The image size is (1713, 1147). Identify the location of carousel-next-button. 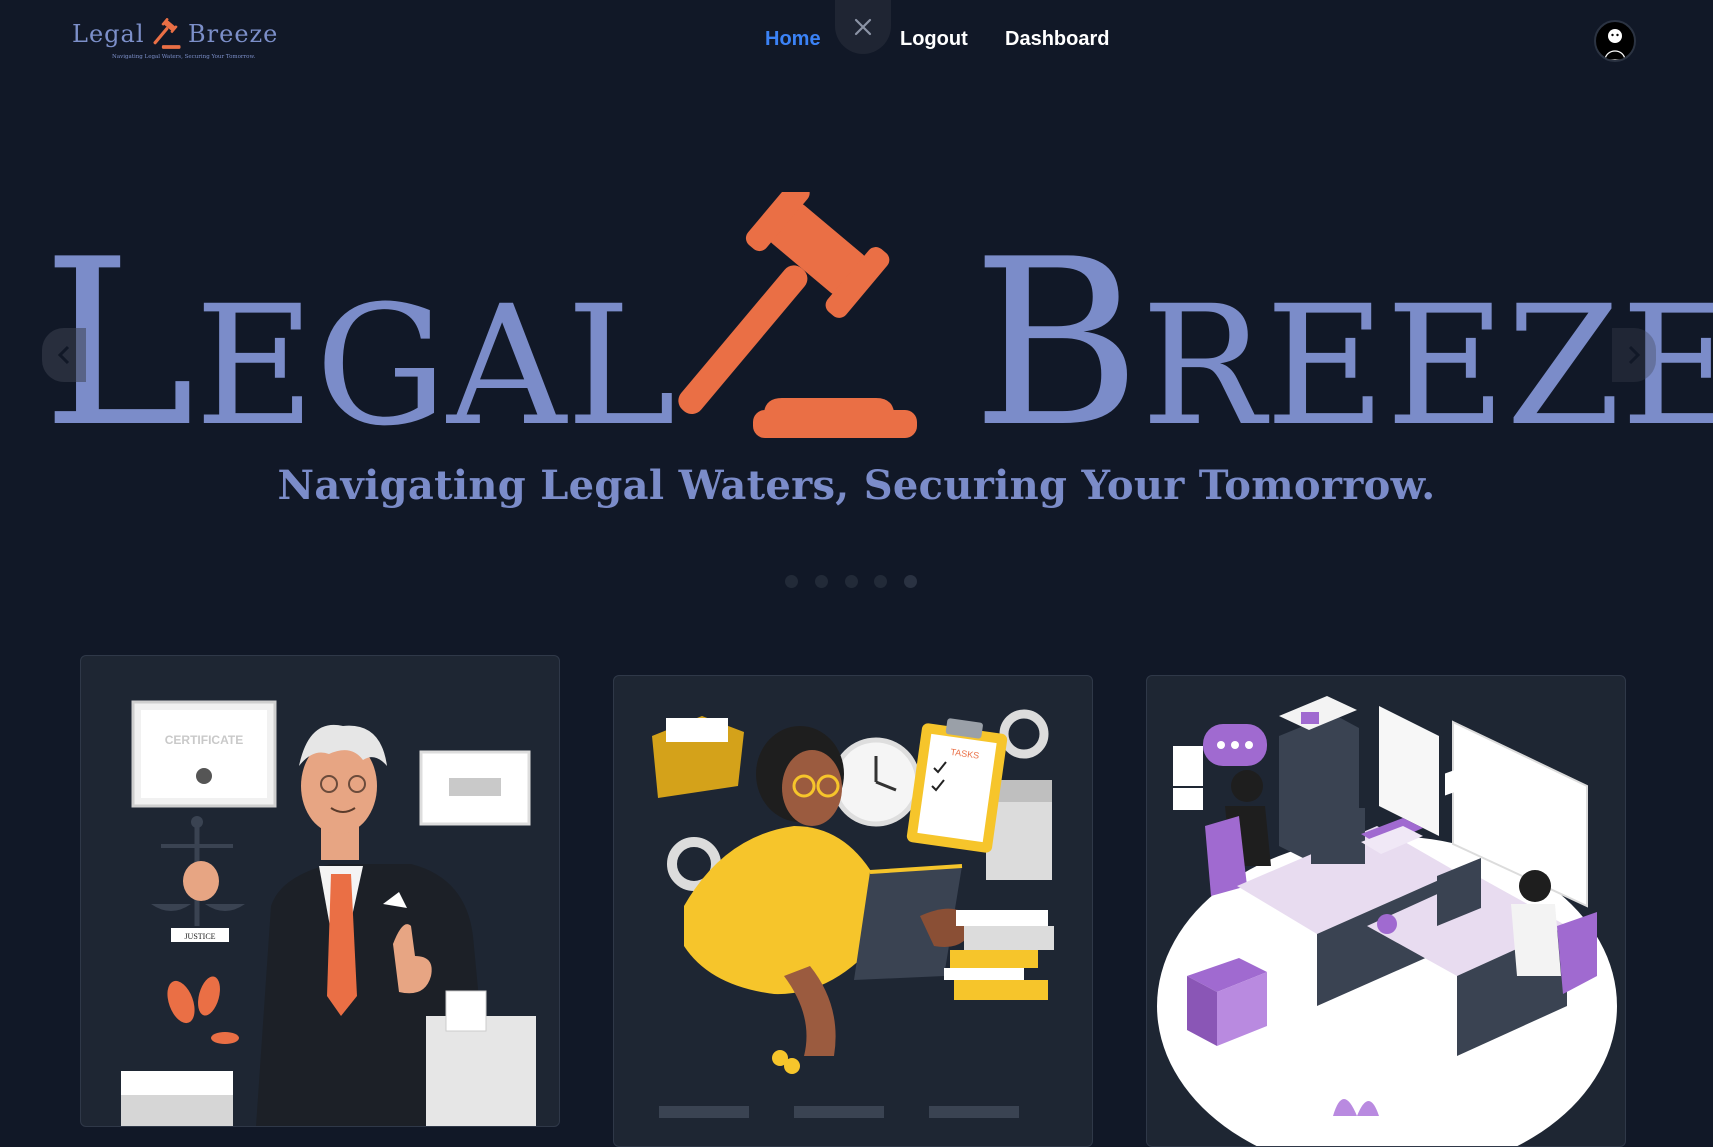
(1634, 355).